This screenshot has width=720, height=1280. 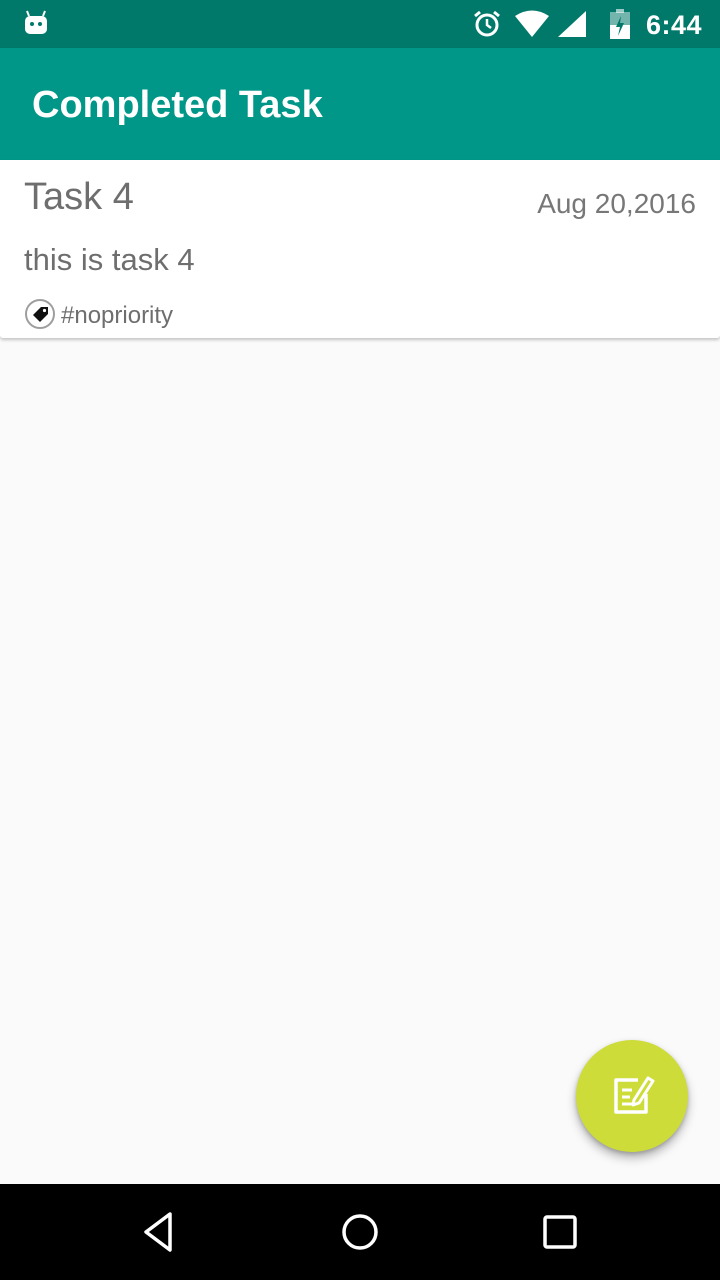 I want to click on alarm-icon, so click(x=487, y=23).